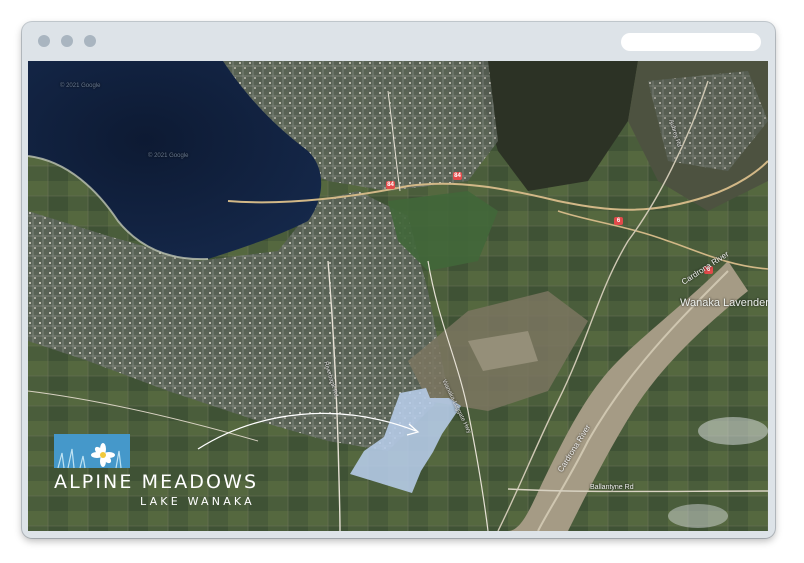 The image size is (804, 563). What do you see at coordinates (618, 221) in the screenshot?
I see `highway-shield: 6` at bounding box center [618, 221].